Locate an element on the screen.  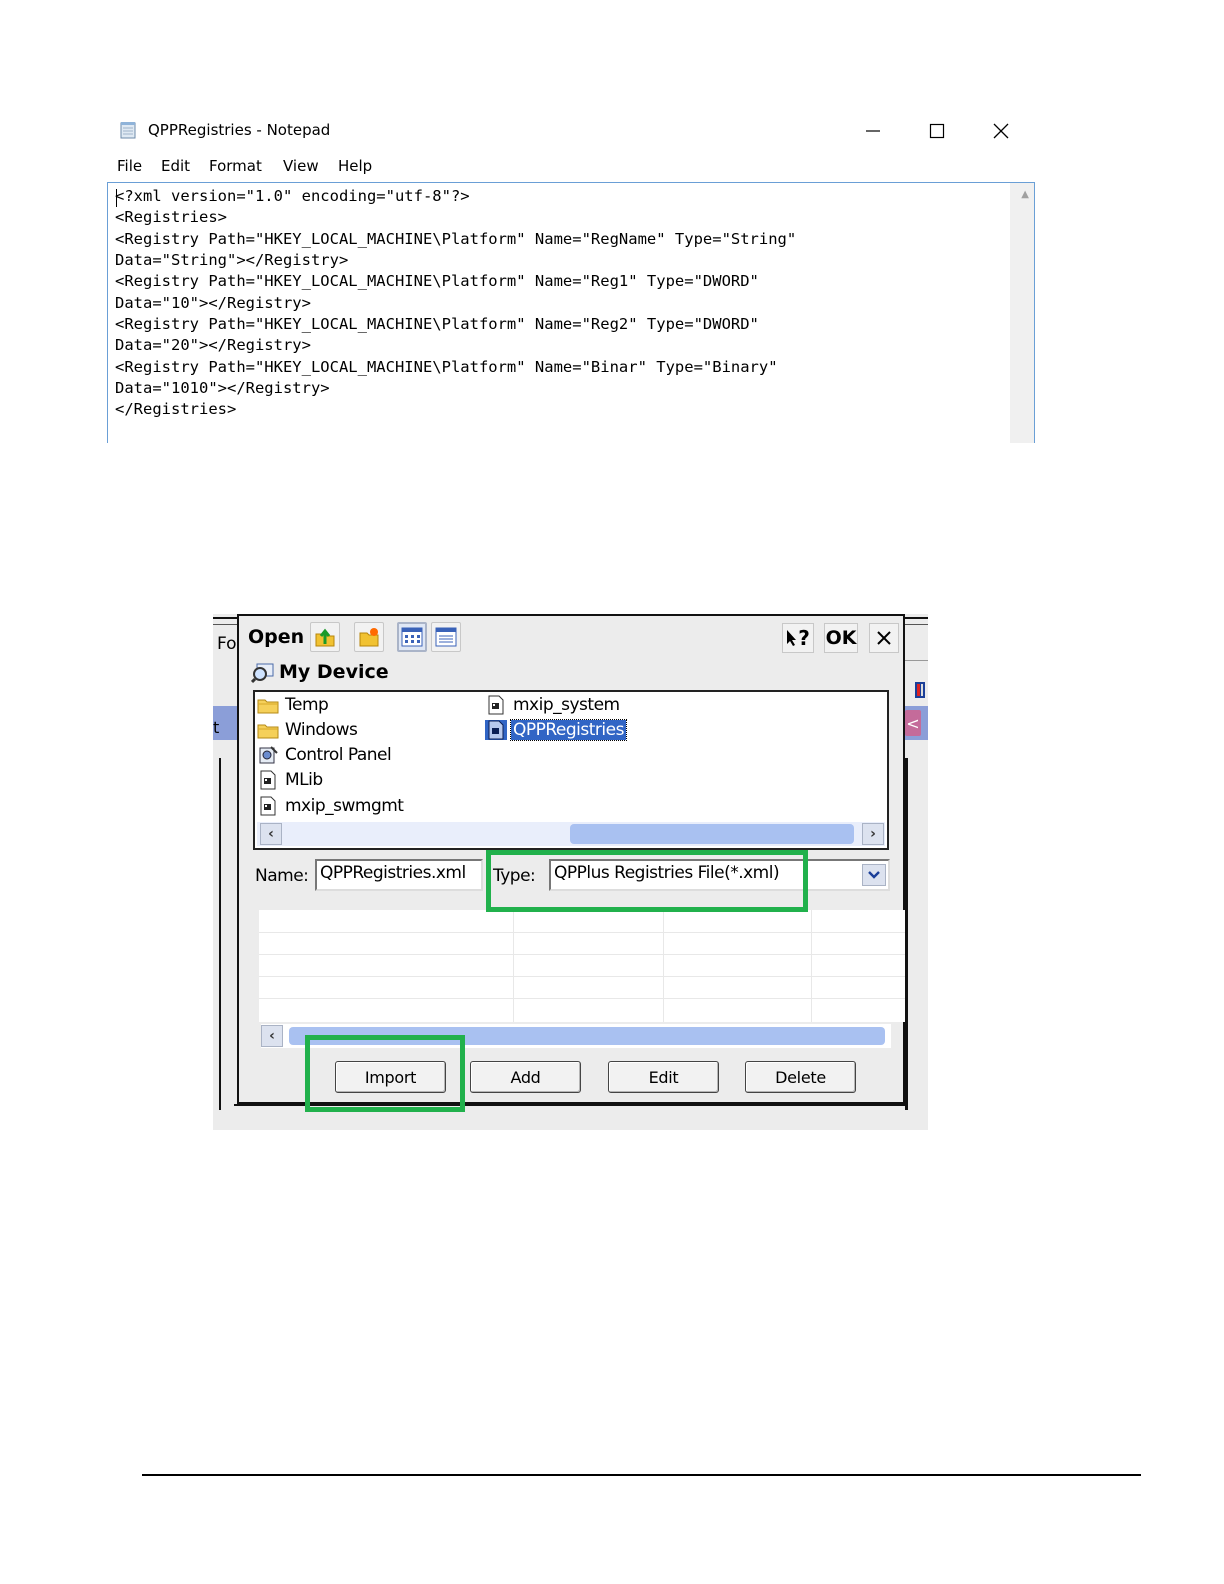
ok-button: OK is located at coordinates (841, 638).